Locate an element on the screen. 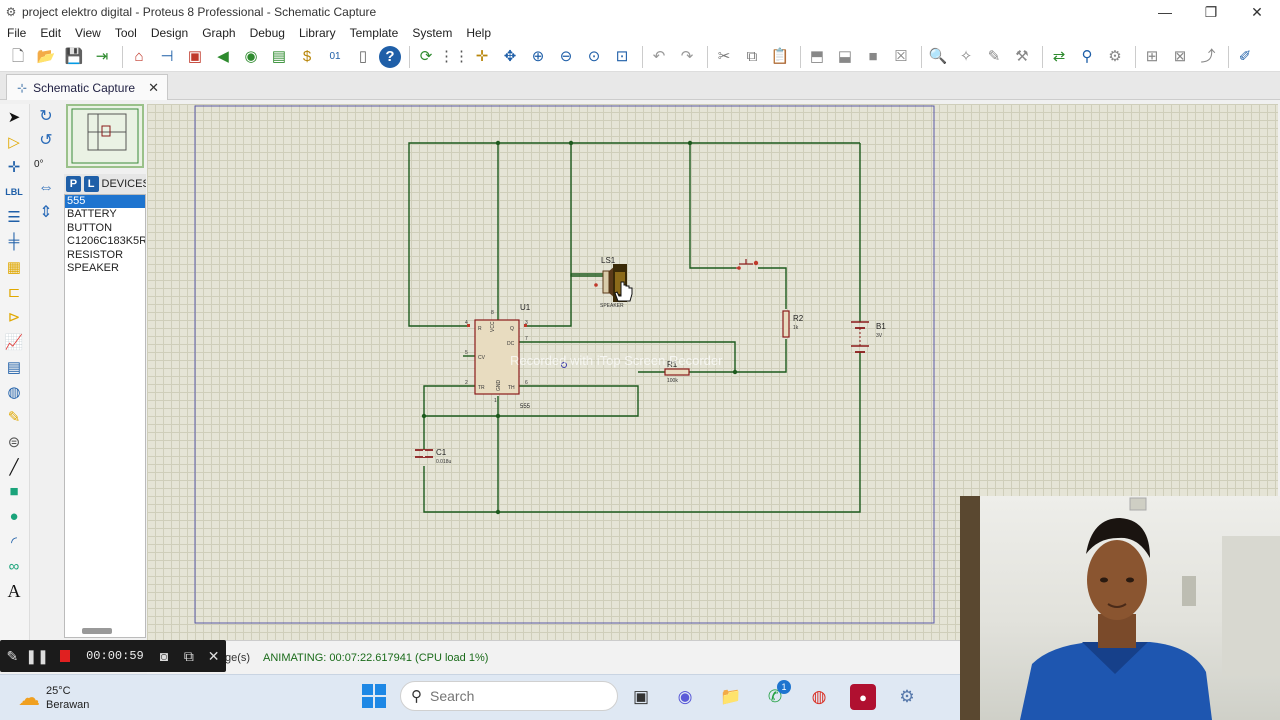 This screenshot has height=720, width=1280. menu-edit: Edit is located at coordinates (50, 33).